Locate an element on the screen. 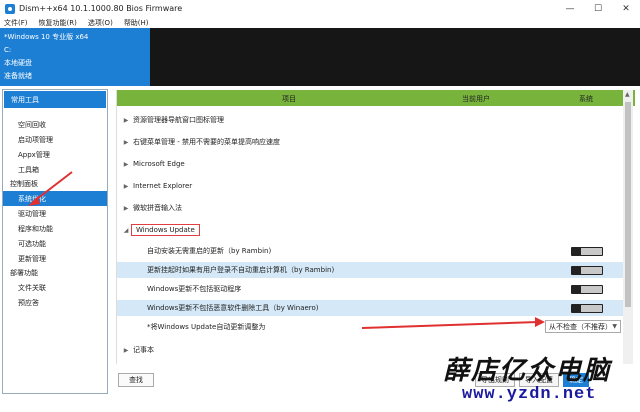 The image size is (640, 412). menu-restore: 恢复功能(R) is located at coordinates (58, 23).